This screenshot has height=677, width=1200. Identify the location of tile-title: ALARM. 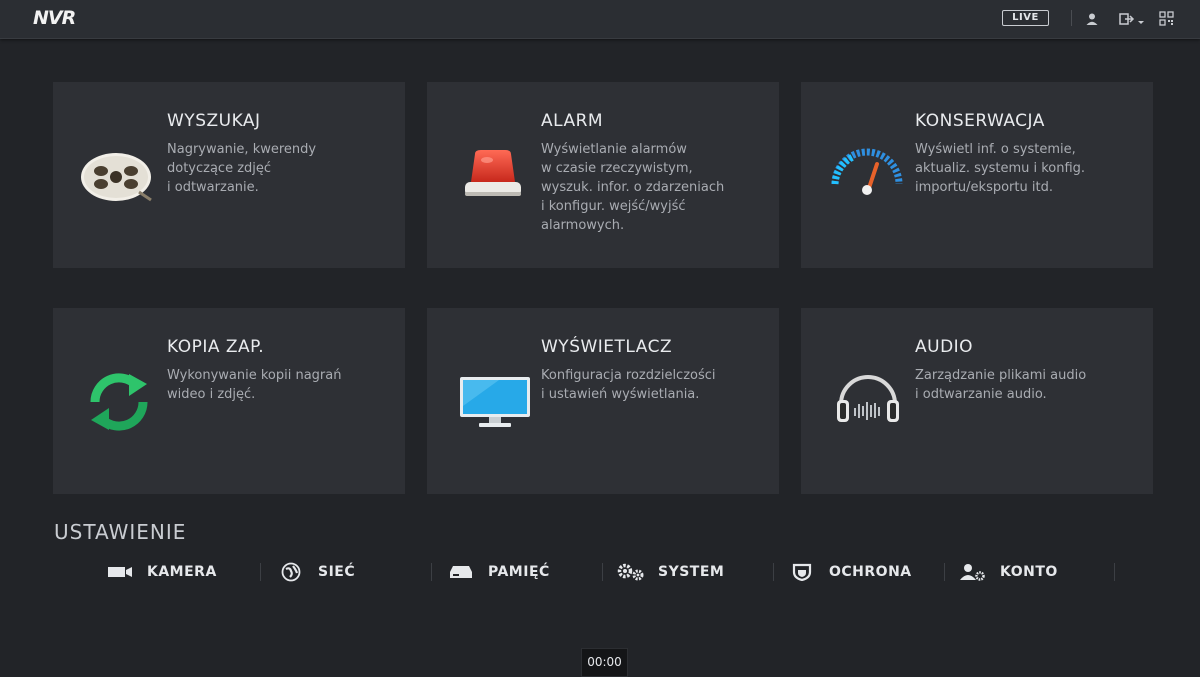
(572, 121).